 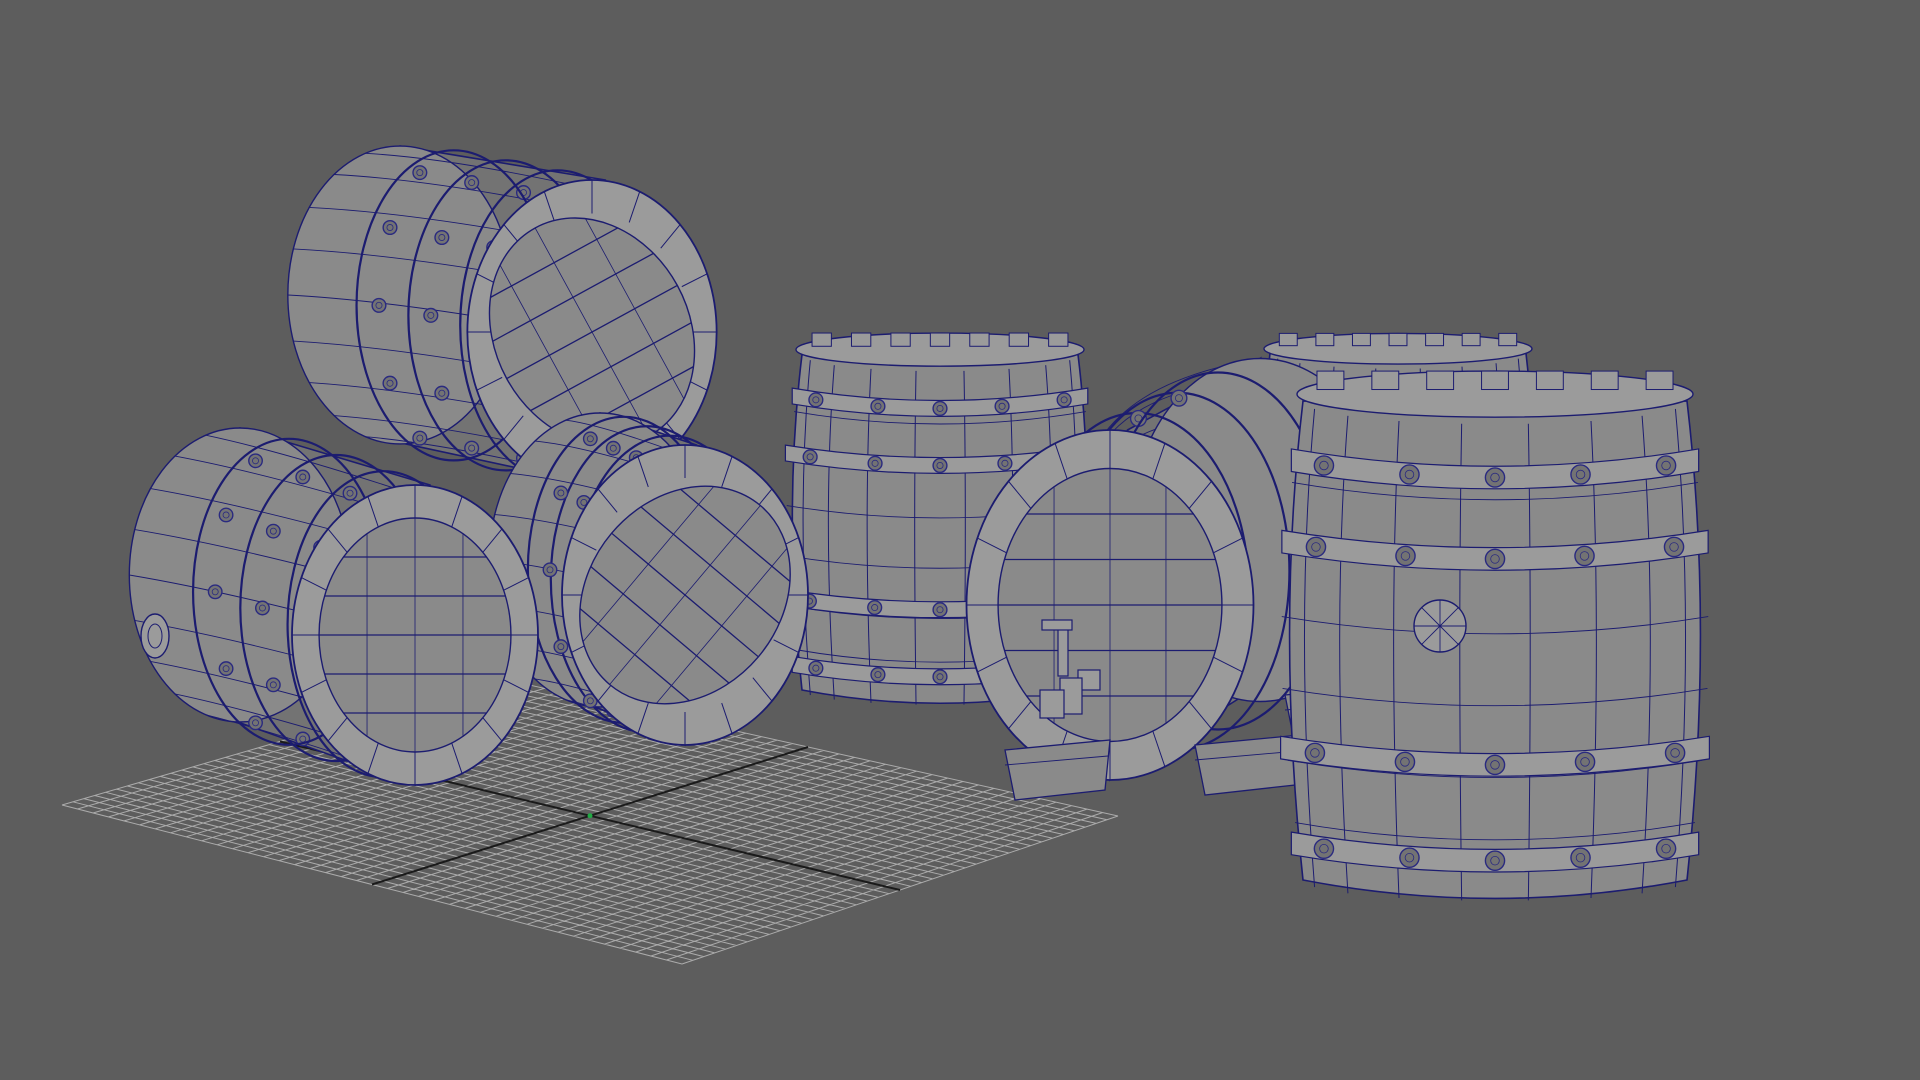 I want to click on grid-lines, so click(x=590, y=821).